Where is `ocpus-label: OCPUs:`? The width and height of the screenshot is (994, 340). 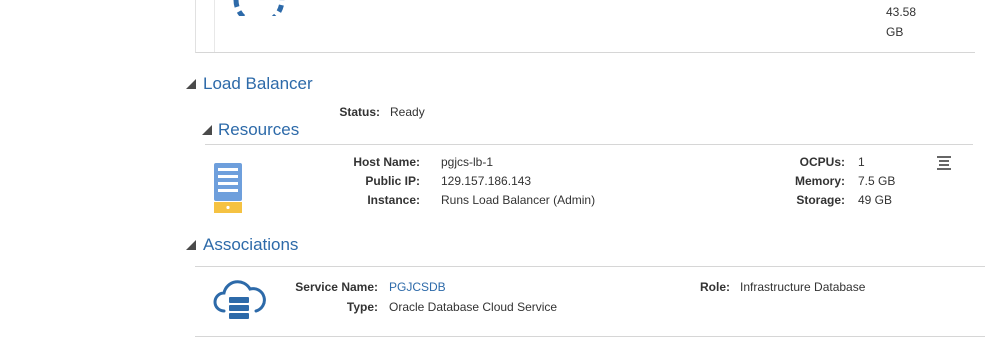
ocpus-label: OCPUs: is located at coordinates (822, 162).